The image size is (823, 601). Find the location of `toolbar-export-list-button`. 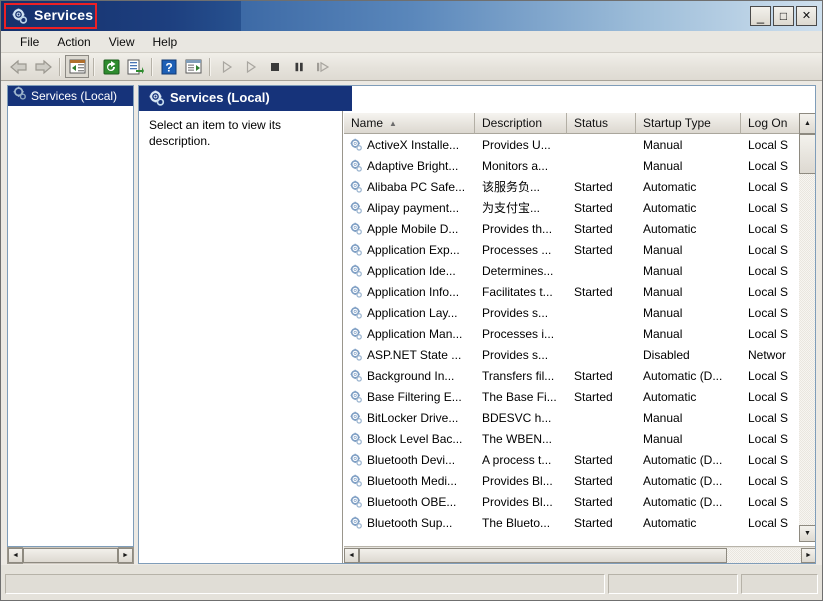

toolbar-export-list-button is located at coordinates (135, 66).